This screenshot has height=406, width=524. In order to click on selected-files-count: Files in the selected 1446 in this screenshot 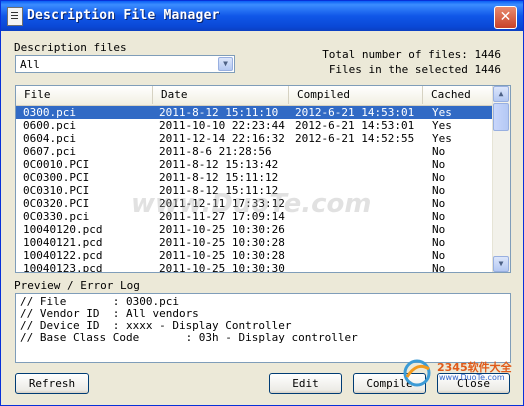, I will do `click(414, 69)`.